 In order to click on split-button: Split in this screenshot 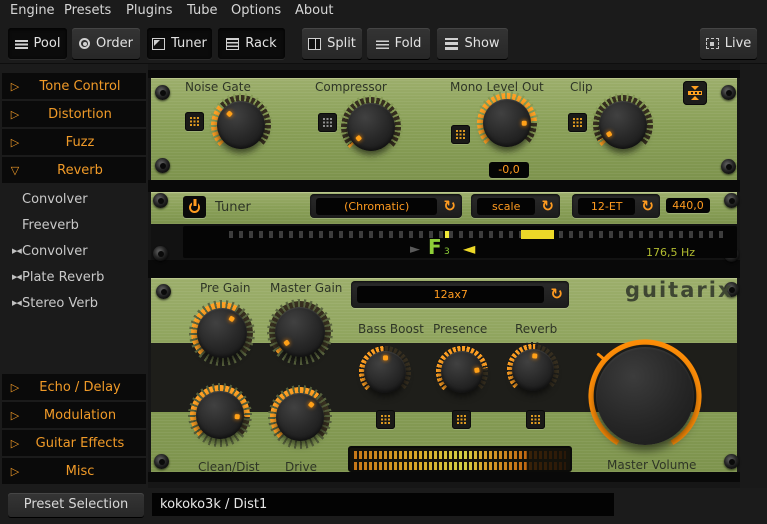, I will do `click(332, 43)`.